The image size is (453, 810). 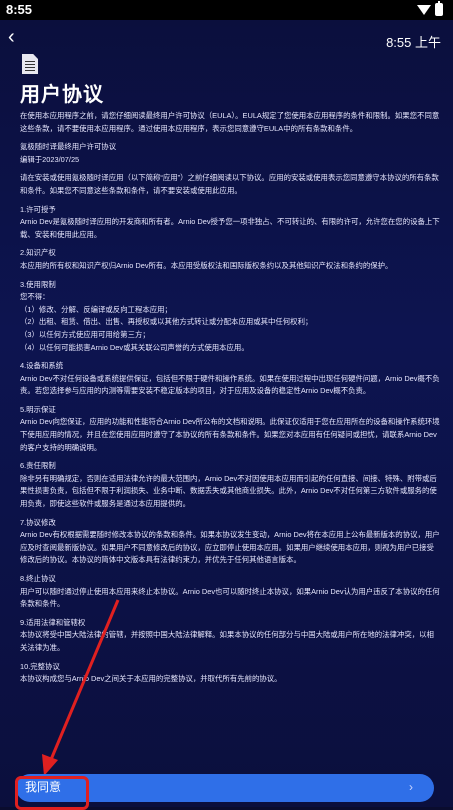 I want to click on wifi-icon, so click(x=424, y=9).